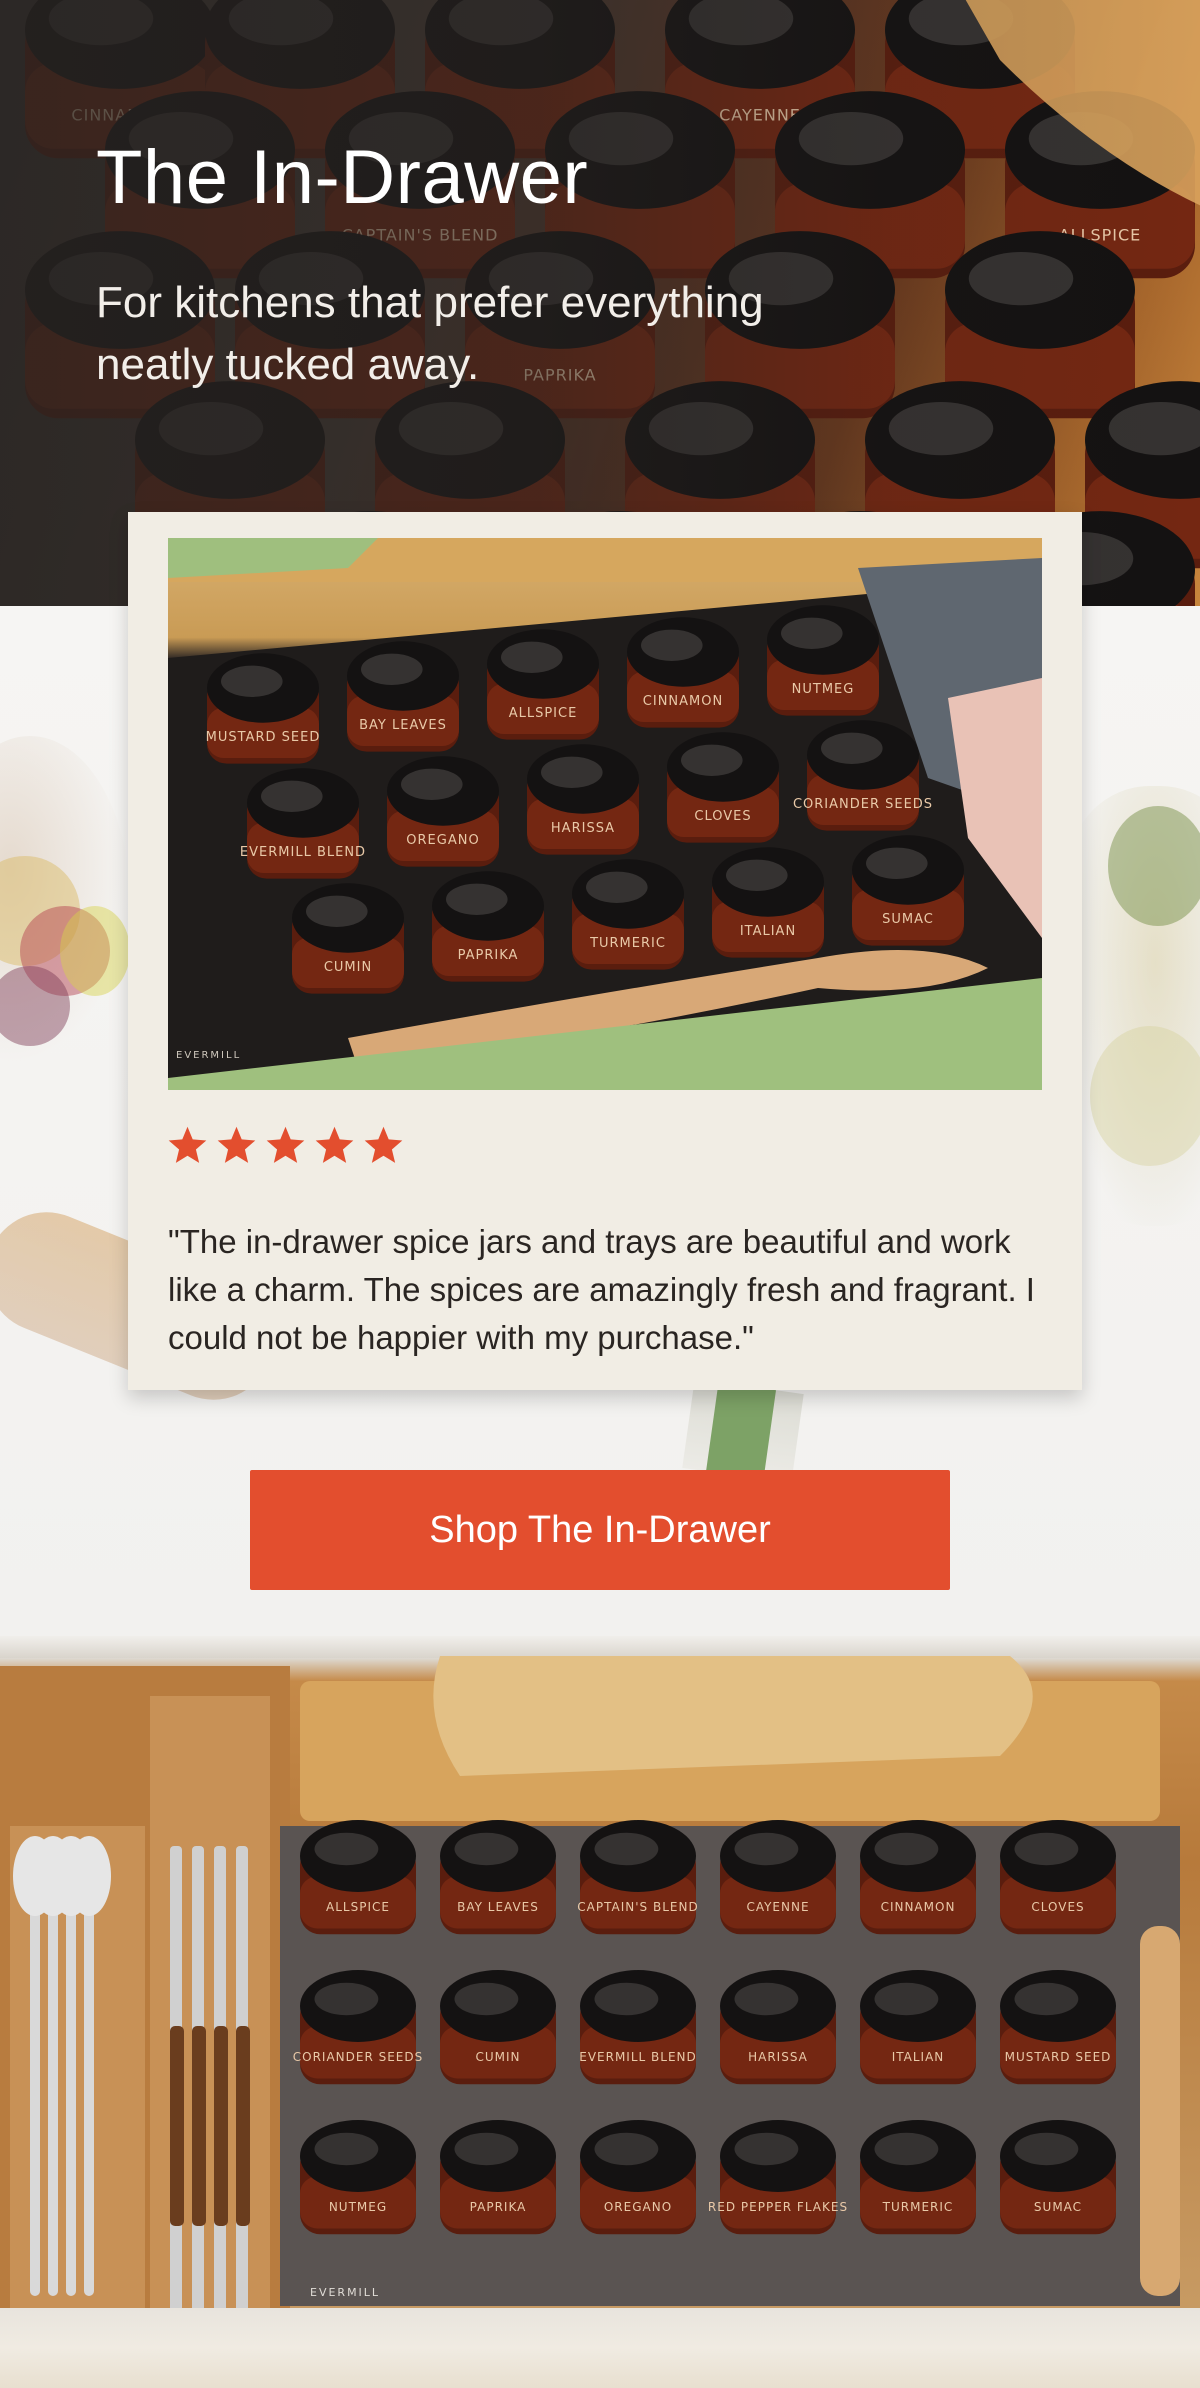 The image size is (1200, 2388). I want to click on tray-spice-jar: SUMAC, so click(908, 890).